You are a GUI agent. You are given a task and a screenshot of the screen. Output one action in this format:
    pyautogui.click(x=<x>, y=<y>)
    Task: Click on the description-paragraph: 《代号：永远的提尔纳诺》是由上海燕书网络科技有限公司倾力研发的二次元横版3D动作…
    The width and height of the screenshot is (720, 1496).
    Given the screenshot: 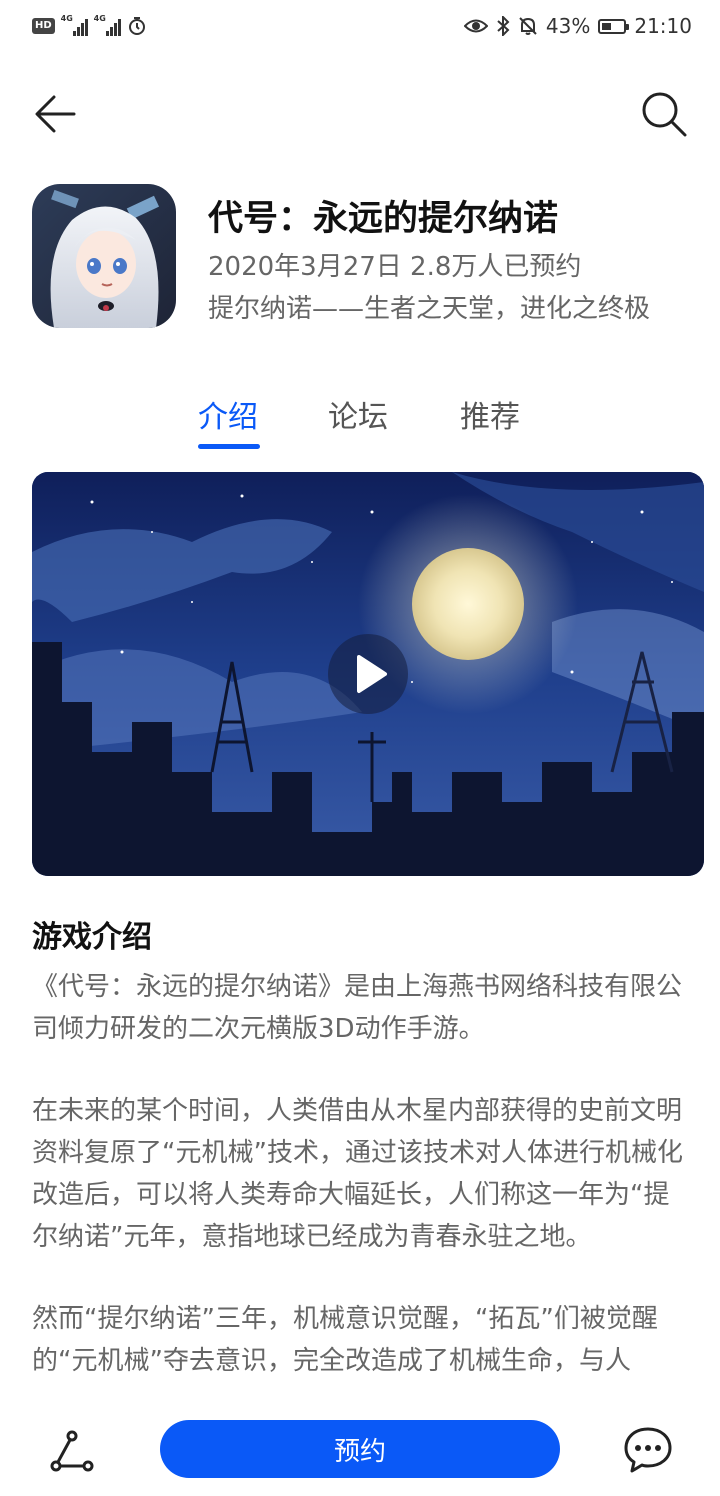 What is the action you would take?
    pyautogui.click(x=357, y=1008)
    